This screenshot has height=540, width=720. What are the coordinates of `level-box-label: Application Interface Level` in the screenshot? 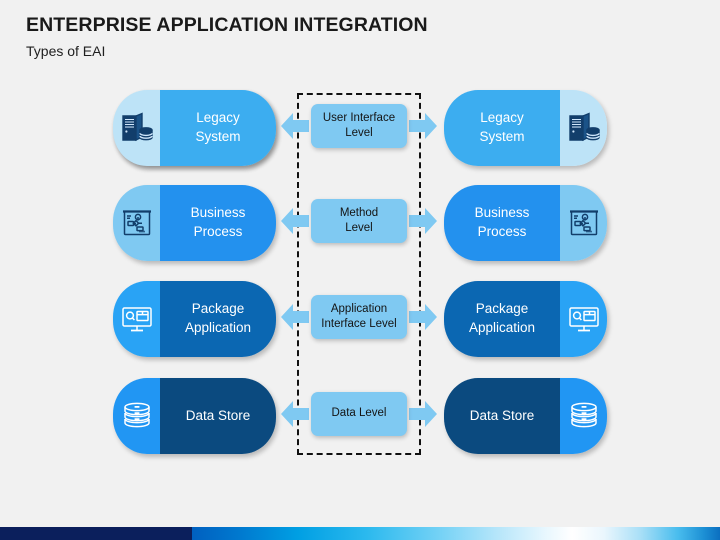 It's located at (359, 316).